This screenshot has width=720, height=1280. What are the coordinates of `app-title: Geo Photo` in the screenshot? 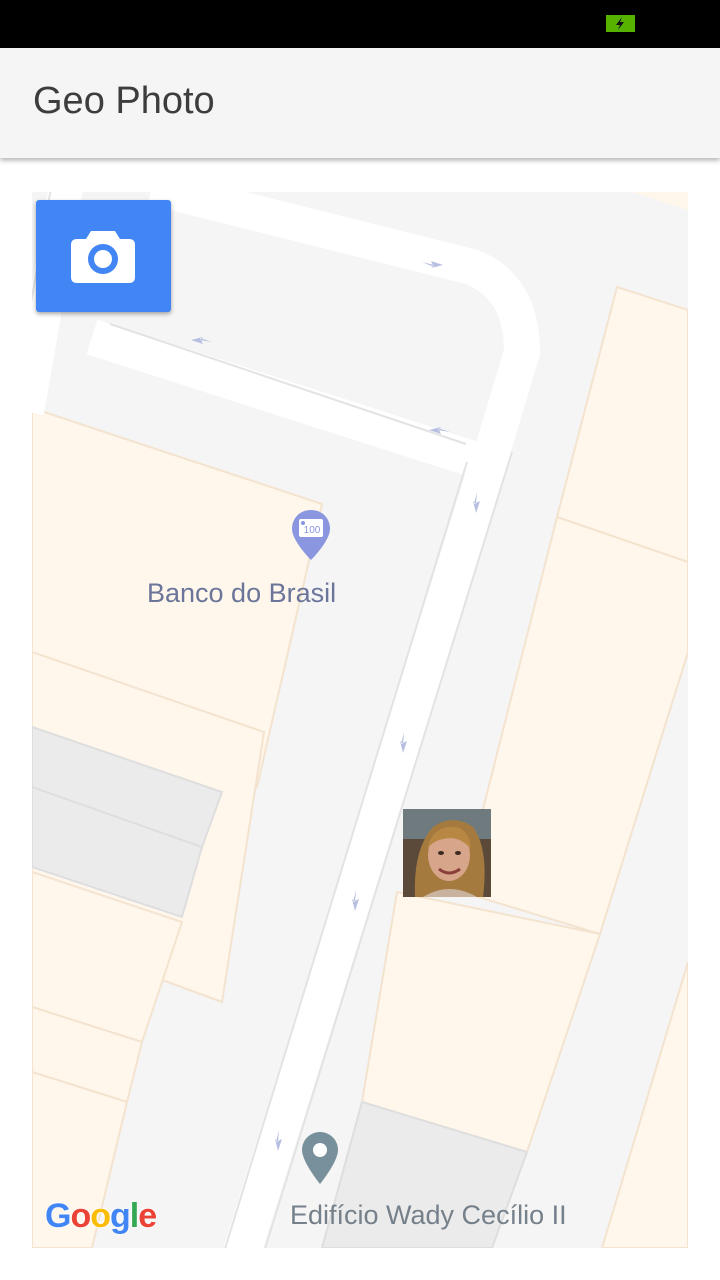 It's located at (124, 101).